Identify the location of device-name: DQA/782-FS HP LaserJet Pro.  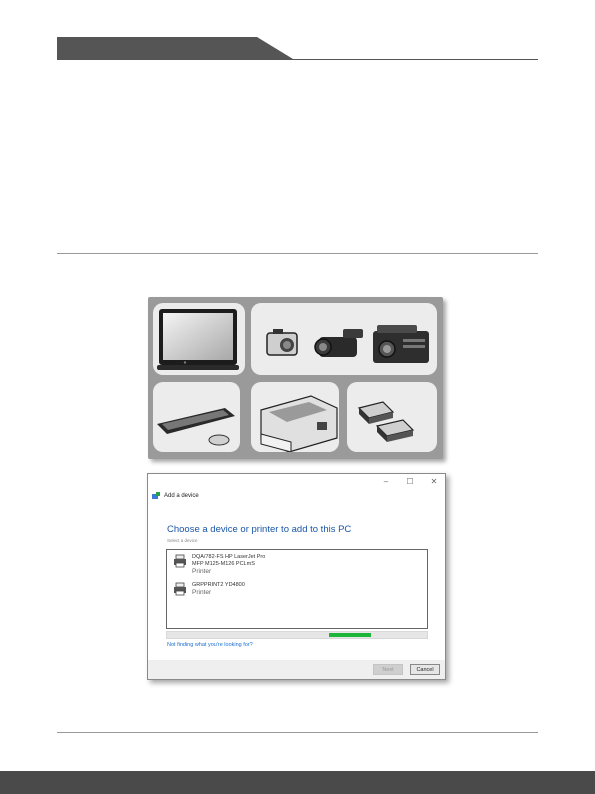
(229, 557).